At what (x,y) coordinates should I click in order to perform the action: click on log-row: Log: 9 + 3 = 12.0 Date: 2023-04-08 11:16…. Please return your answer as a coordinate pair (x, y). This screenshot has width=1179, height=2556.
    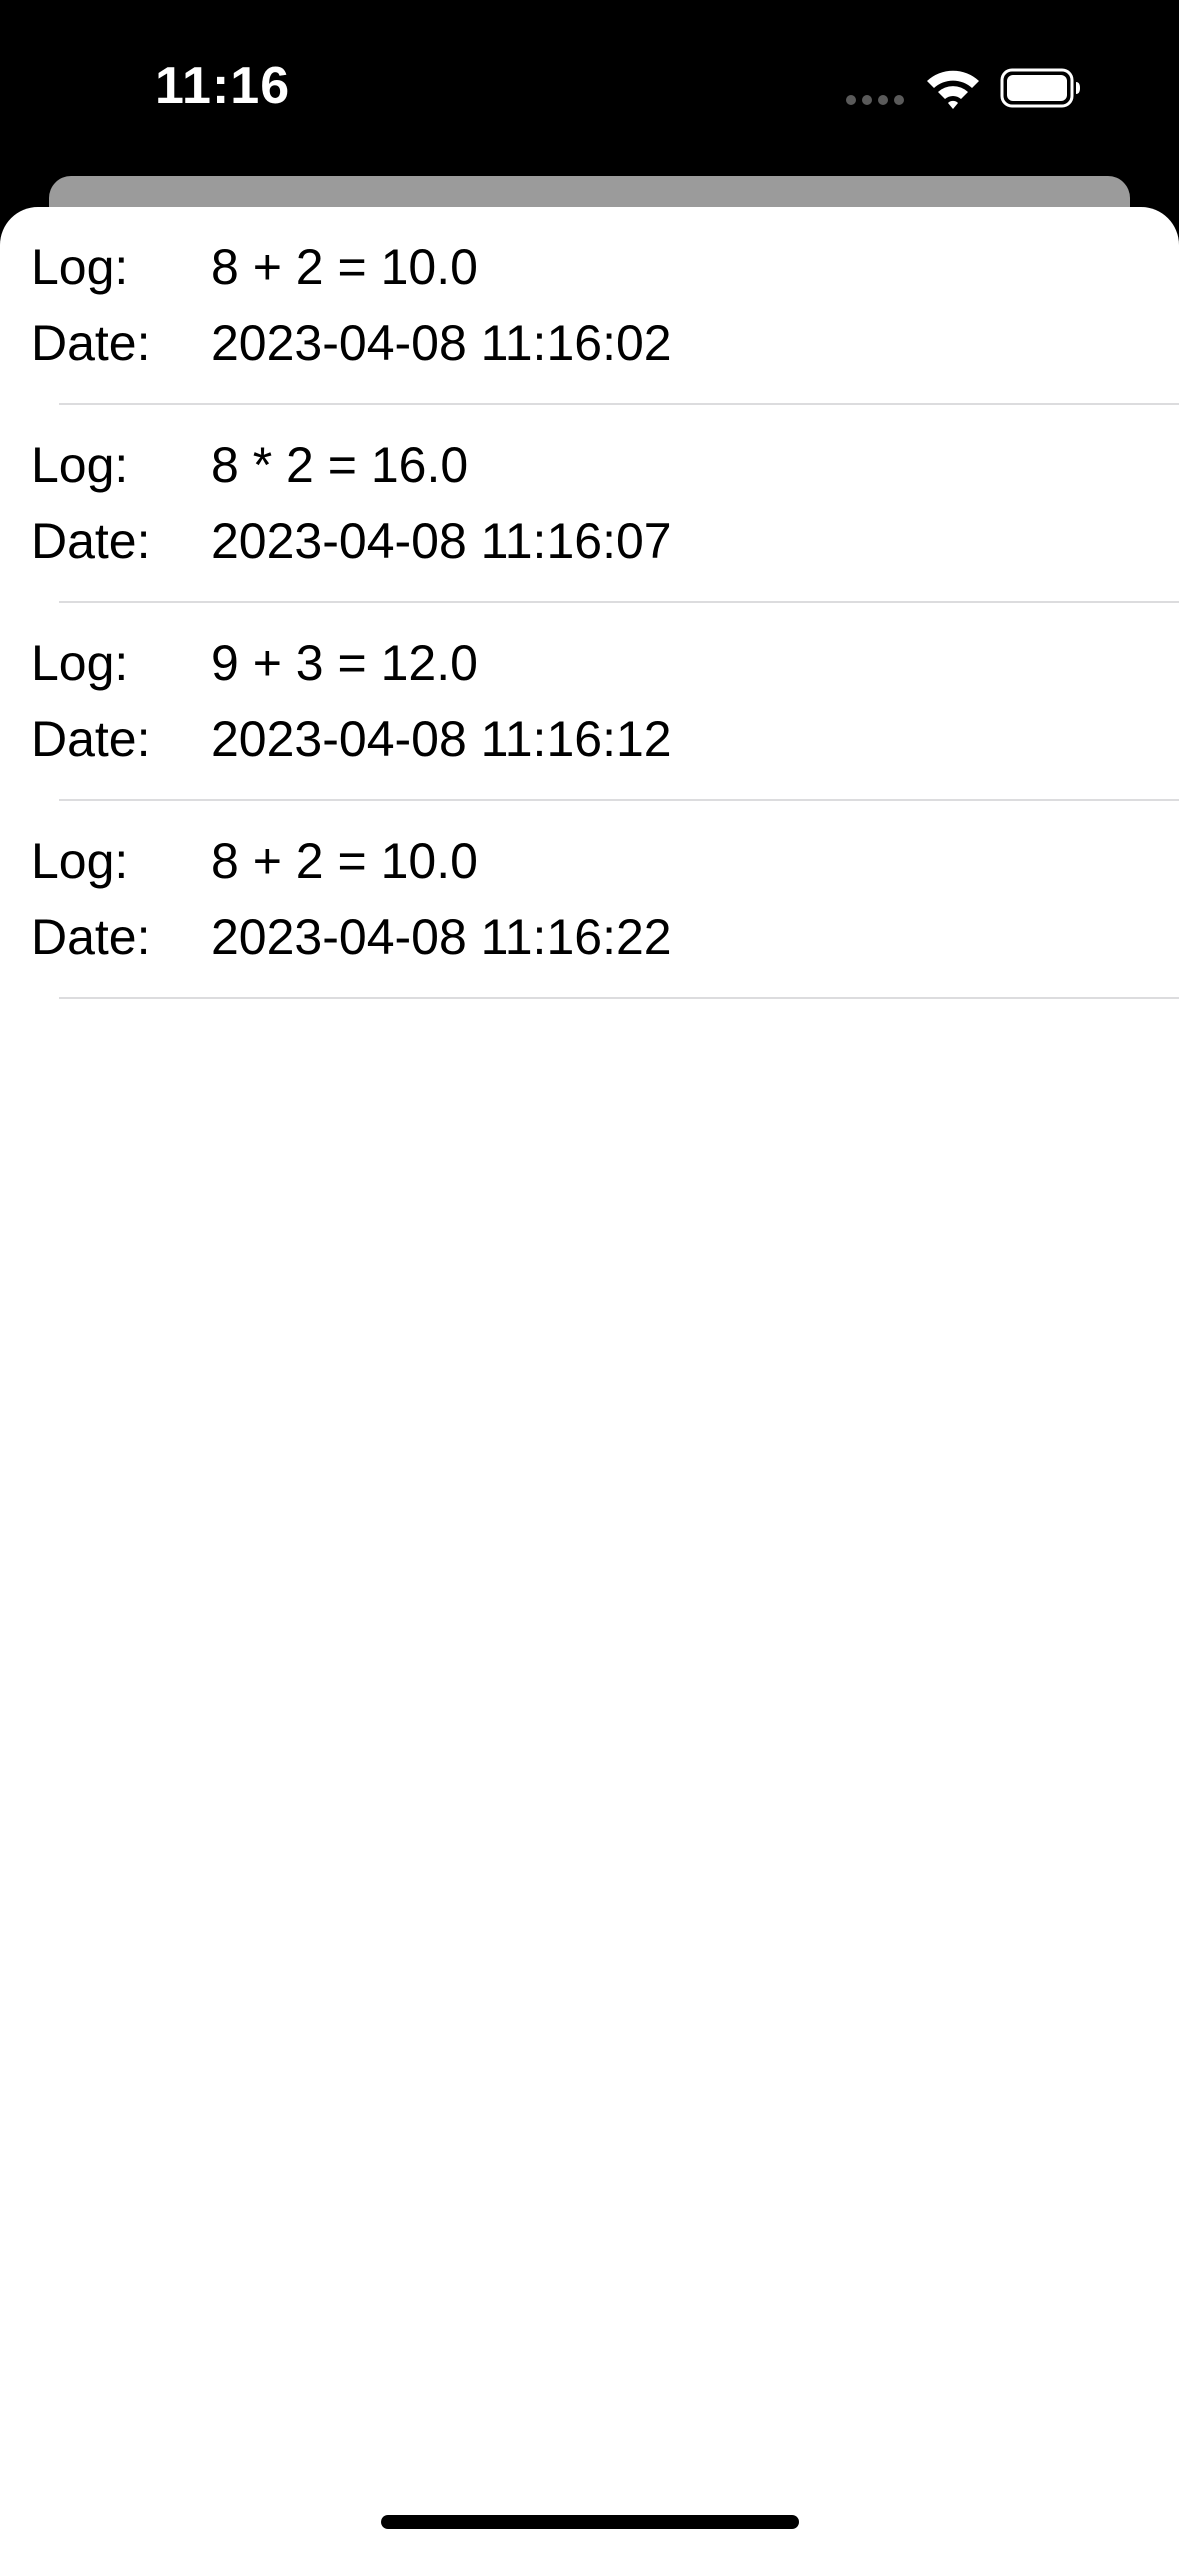
    Looking at the image, I should click on (589, 702).